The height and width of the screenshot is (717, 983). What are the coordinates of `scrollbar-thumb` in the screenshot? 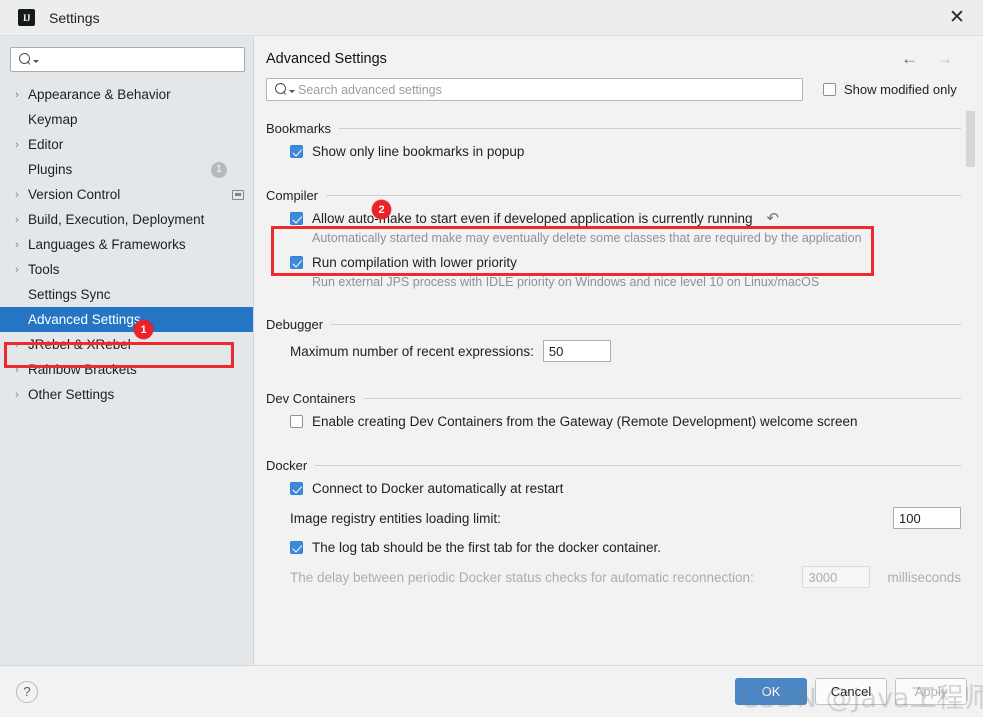 It's located at (970, 139).